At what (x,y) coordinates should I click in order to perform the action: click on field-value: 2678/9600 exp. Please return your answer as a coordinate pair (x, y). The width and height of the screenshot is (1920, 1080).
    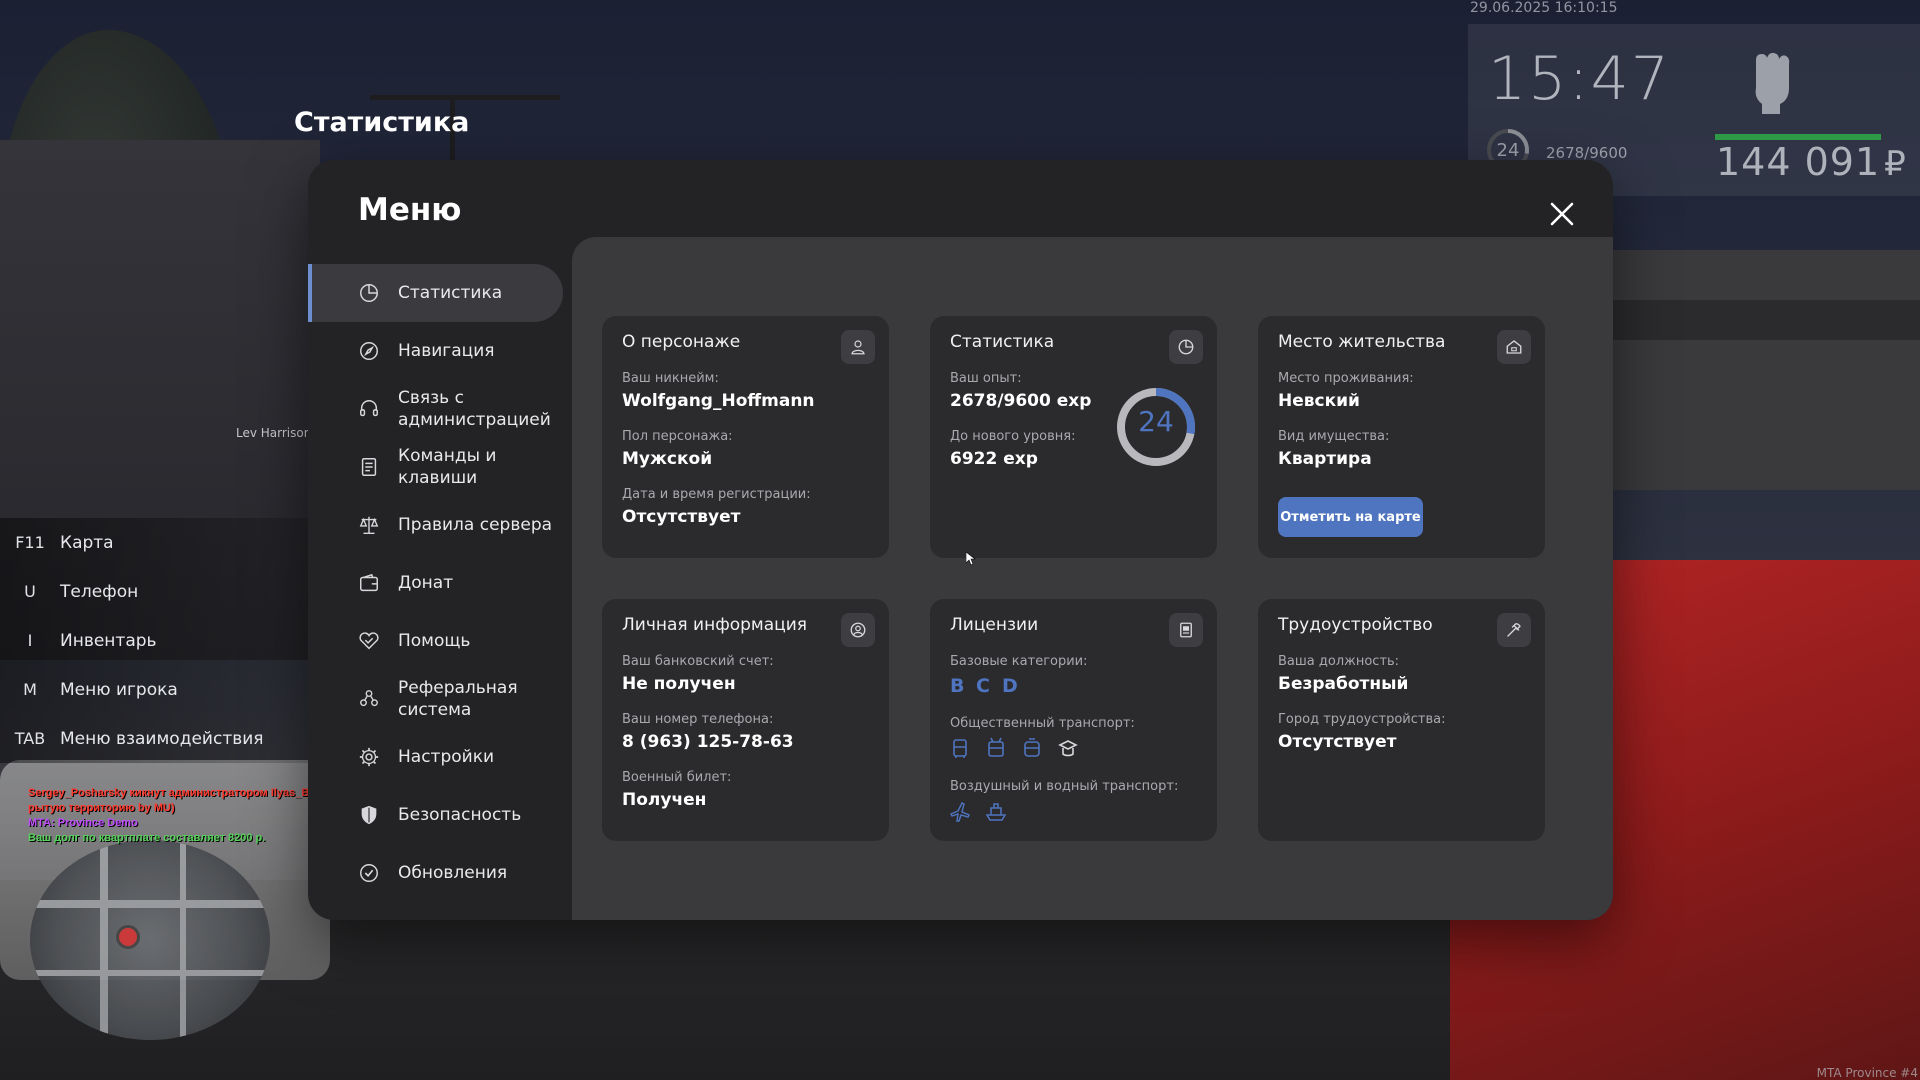
    Looking at the image, I should click on (1021, 401).